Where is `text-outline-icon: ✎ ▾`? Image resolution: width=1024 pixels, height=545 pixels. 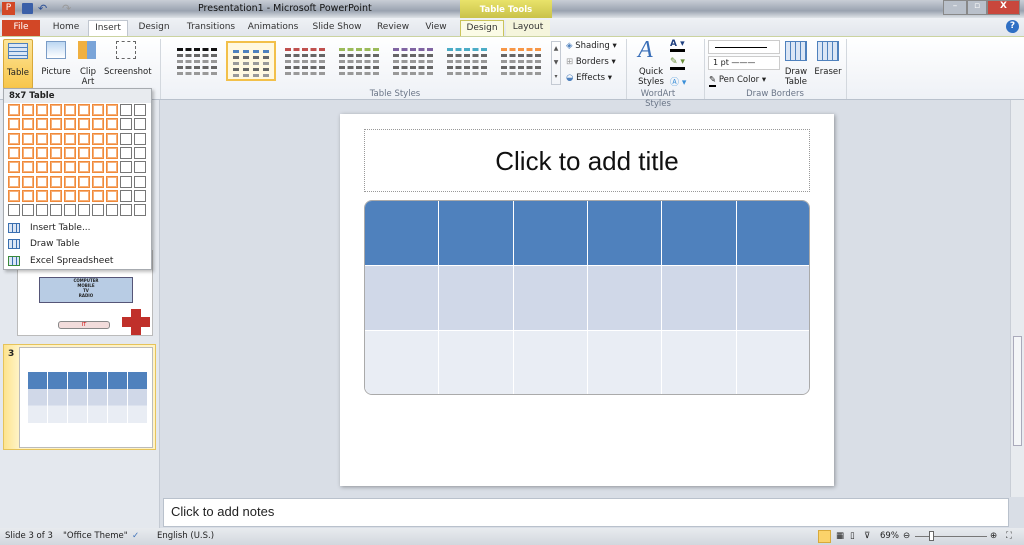
text-outline-icon: ✎ ▾ is located at coordinates (677, 63).